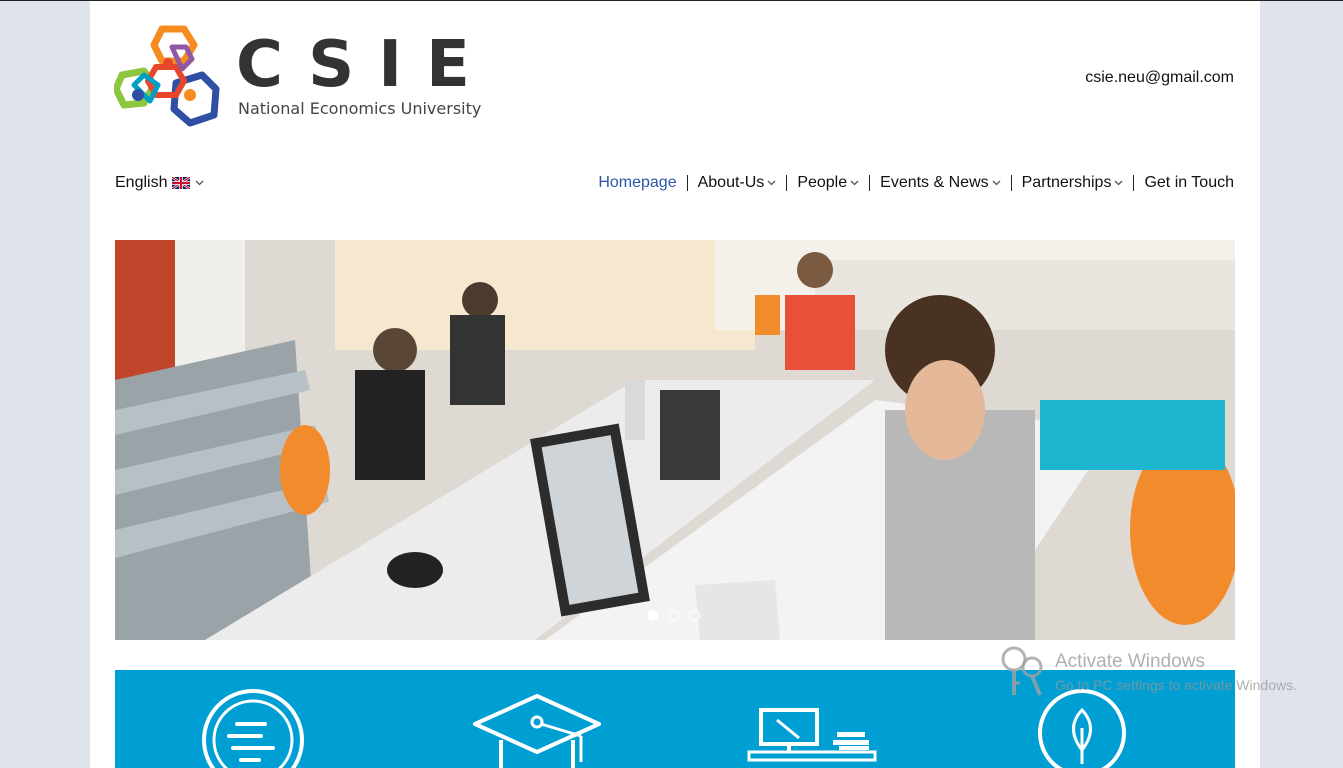 The width and height of the screenshot is (1343, 768). What do you see at coordinates (1066, 182) in the screenshot?
I see `nav-item-label: Partnerships` at bounding box center [1066, 182].